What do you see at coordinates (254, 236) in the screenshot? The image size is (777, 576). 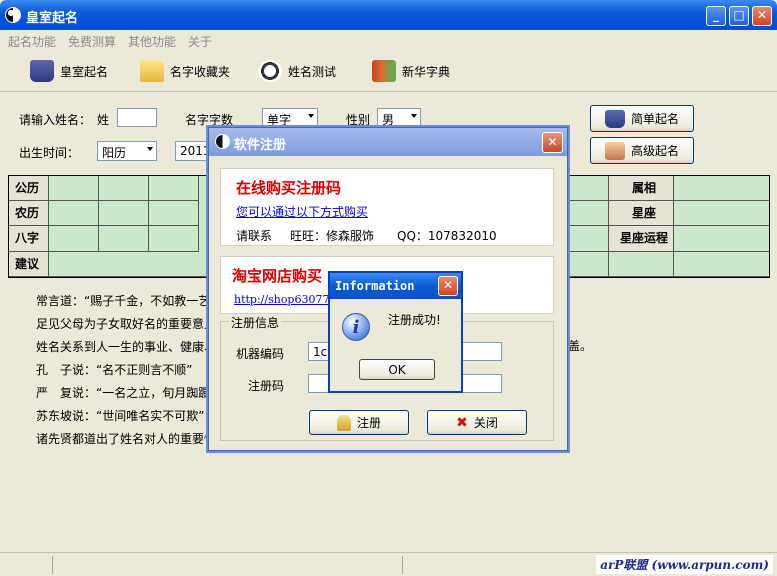 I see `contact-label: 请联系` at bounding box center [254, 236].